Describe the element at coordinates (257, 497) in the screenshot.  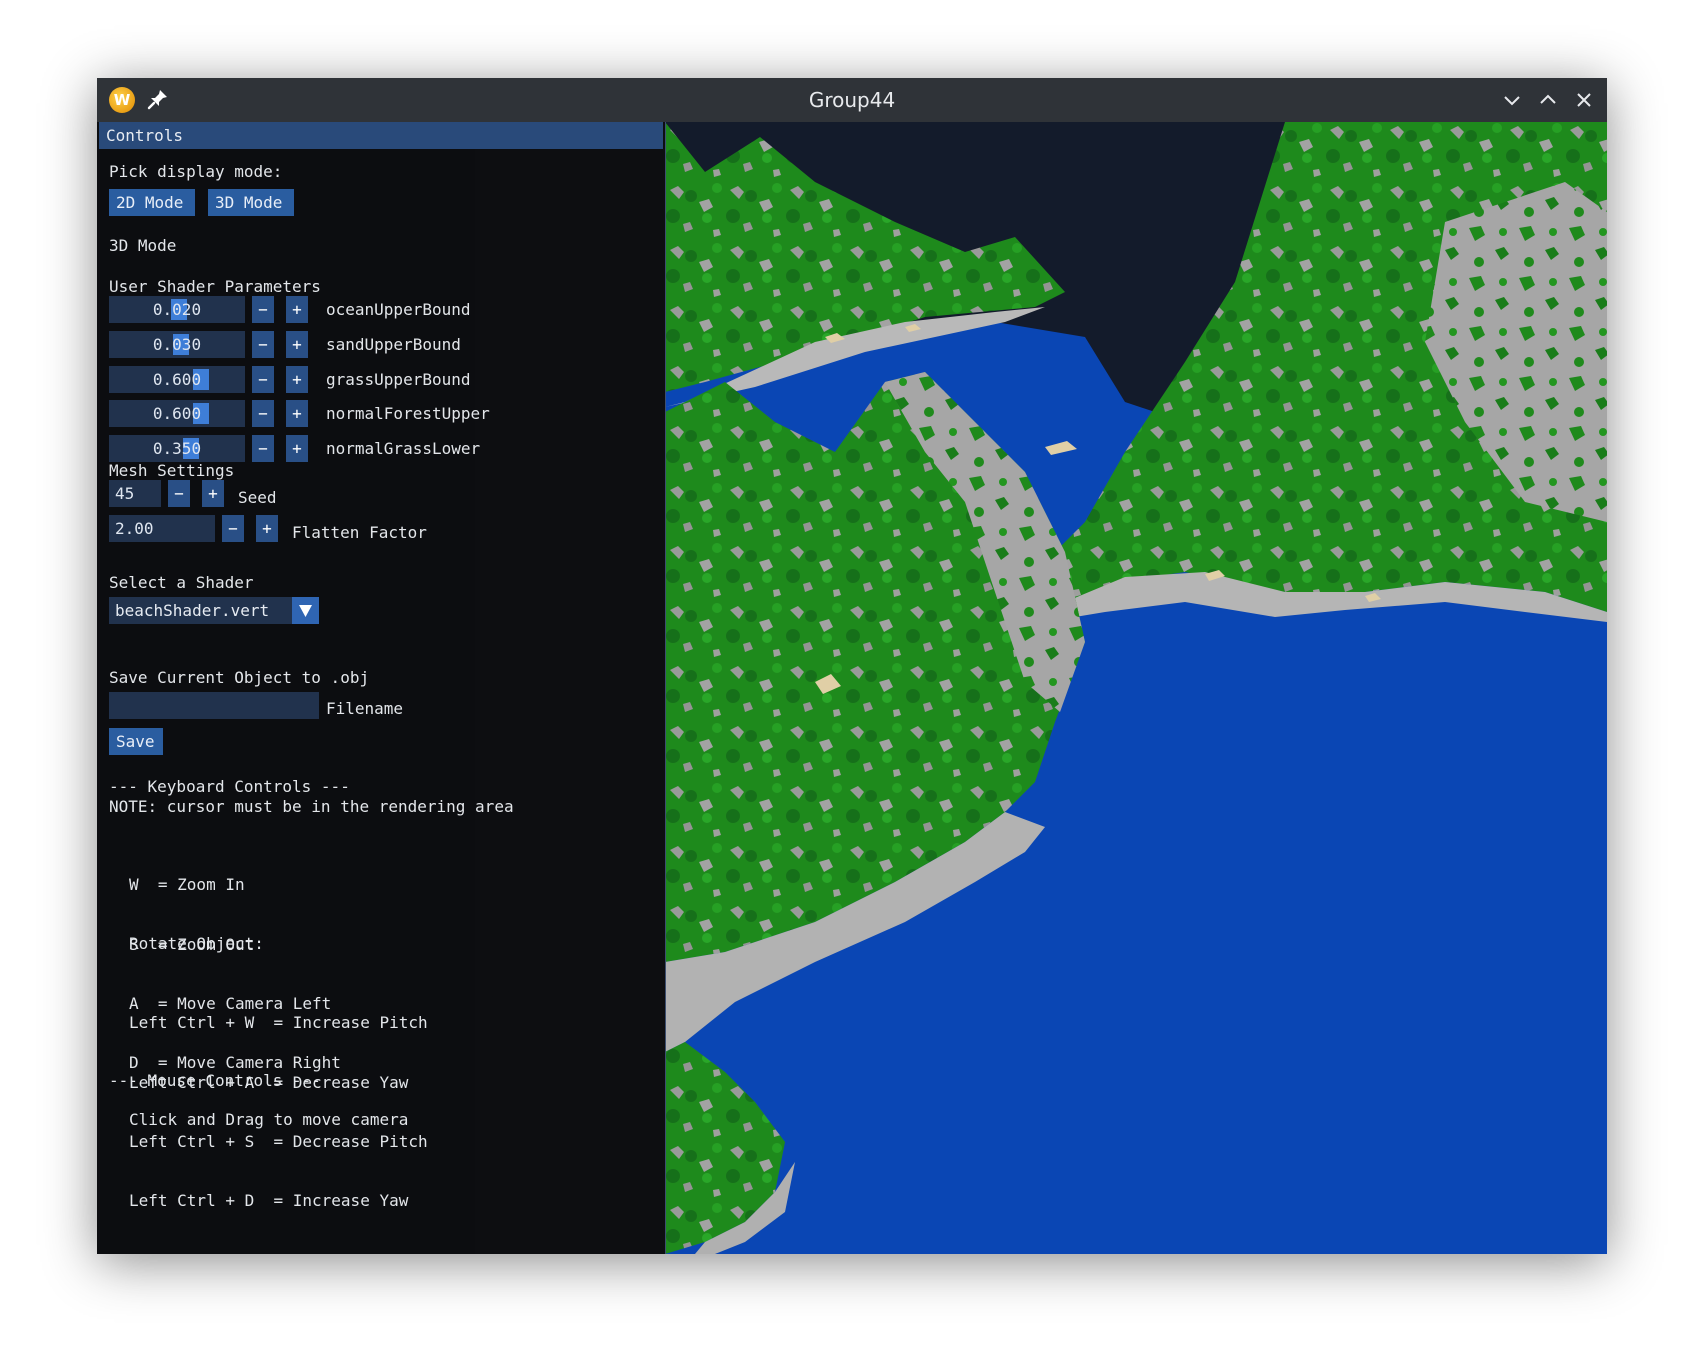
I see `seed-label: Seed` at that location.